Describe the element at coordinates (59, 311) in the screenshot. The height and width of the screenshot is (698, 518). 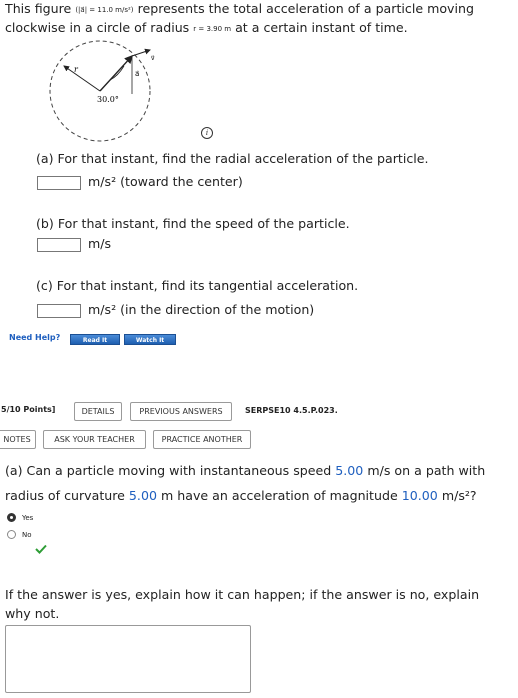
I see `part-c-answer-input` at that location.